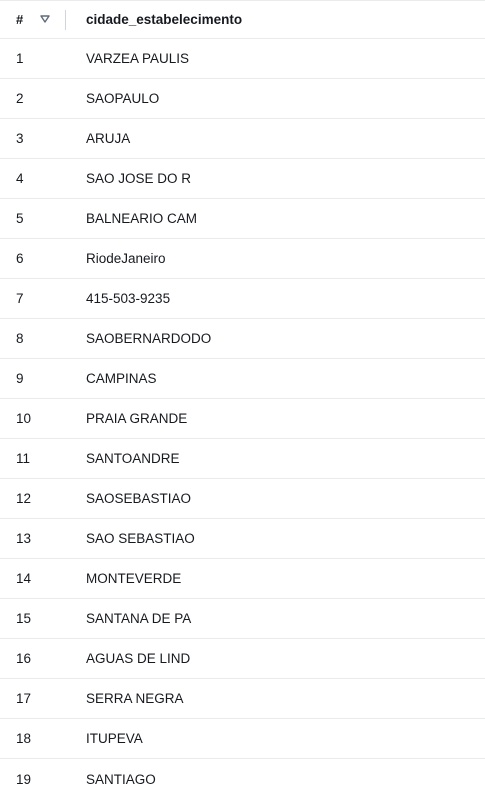 This screenshot has width=485, height=803. I want to click on cidade-estabelecimento-cell: SANTIAGO, so click(121, 779).